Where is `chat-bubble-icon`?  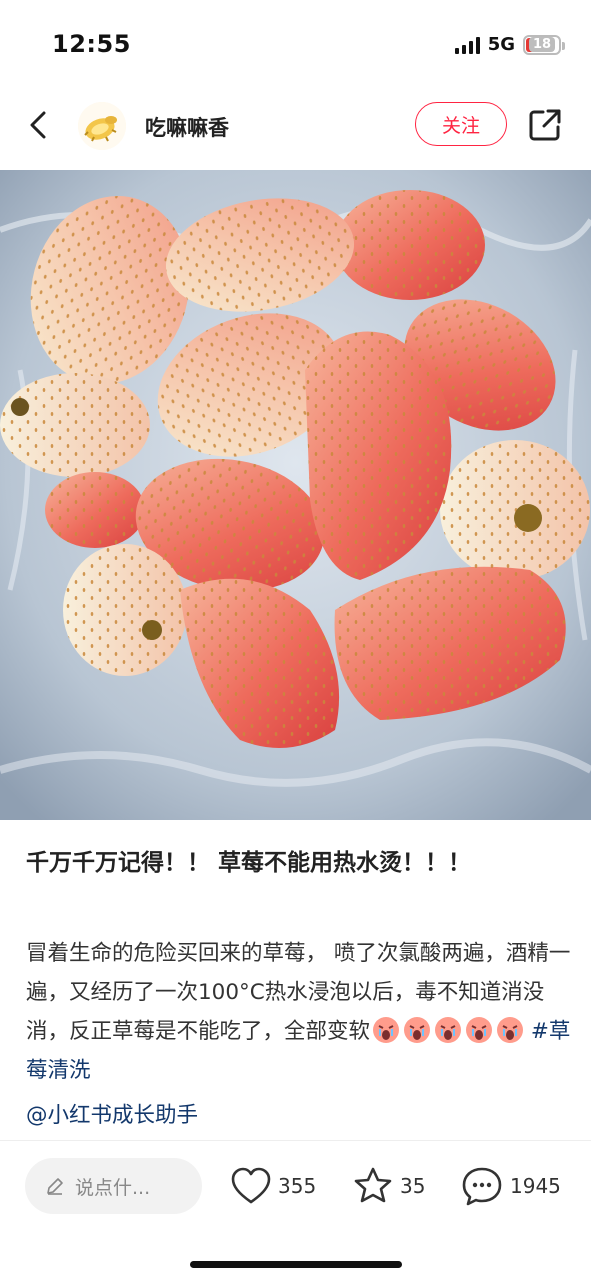 chat-bubble-icon is located at coordinates (482, 1186).